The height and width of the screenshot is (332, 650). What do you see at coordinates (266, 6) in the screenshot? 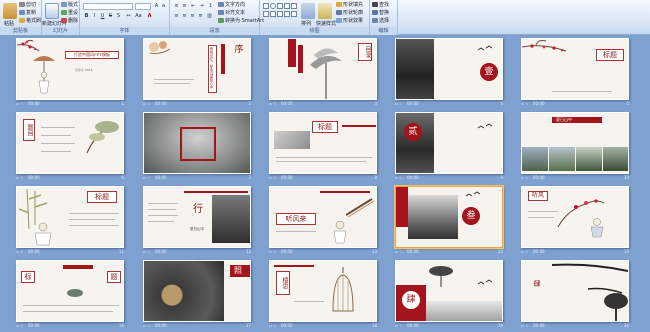
I see `rectangle-shape-icon` at bounding box center [266, 6].